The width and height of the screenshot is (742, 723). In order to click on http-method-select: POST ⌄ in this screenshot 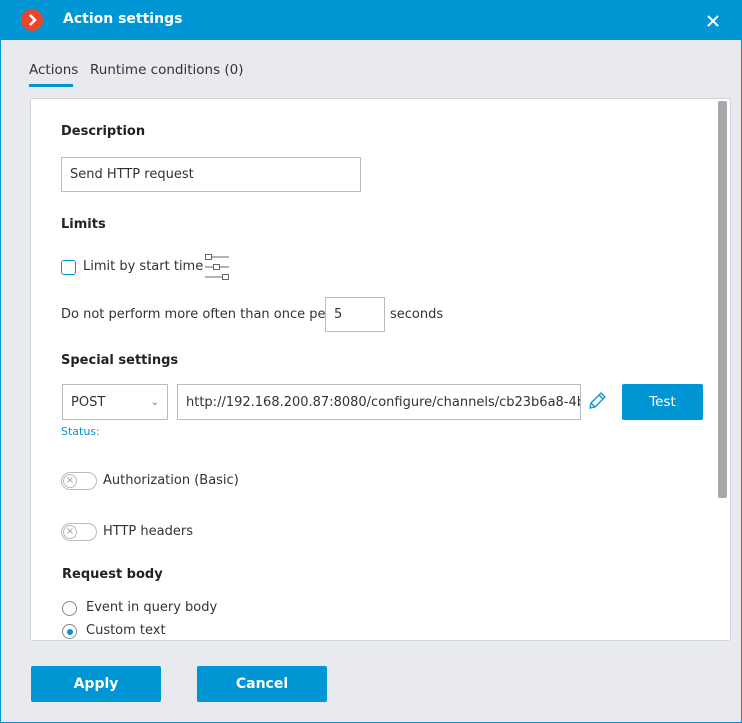, I will do `click(115, 402)`.